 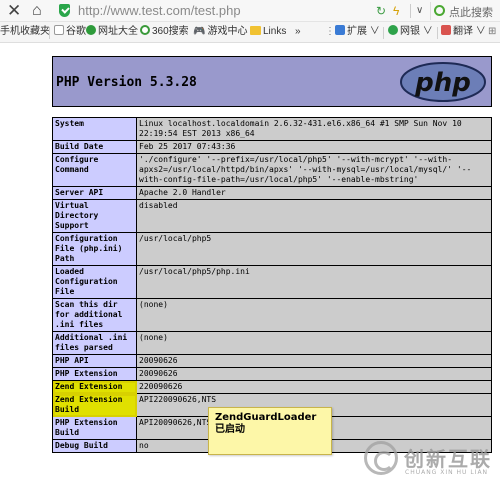 I want to click on bookmark-label: Links, so click(x=275, y=31).